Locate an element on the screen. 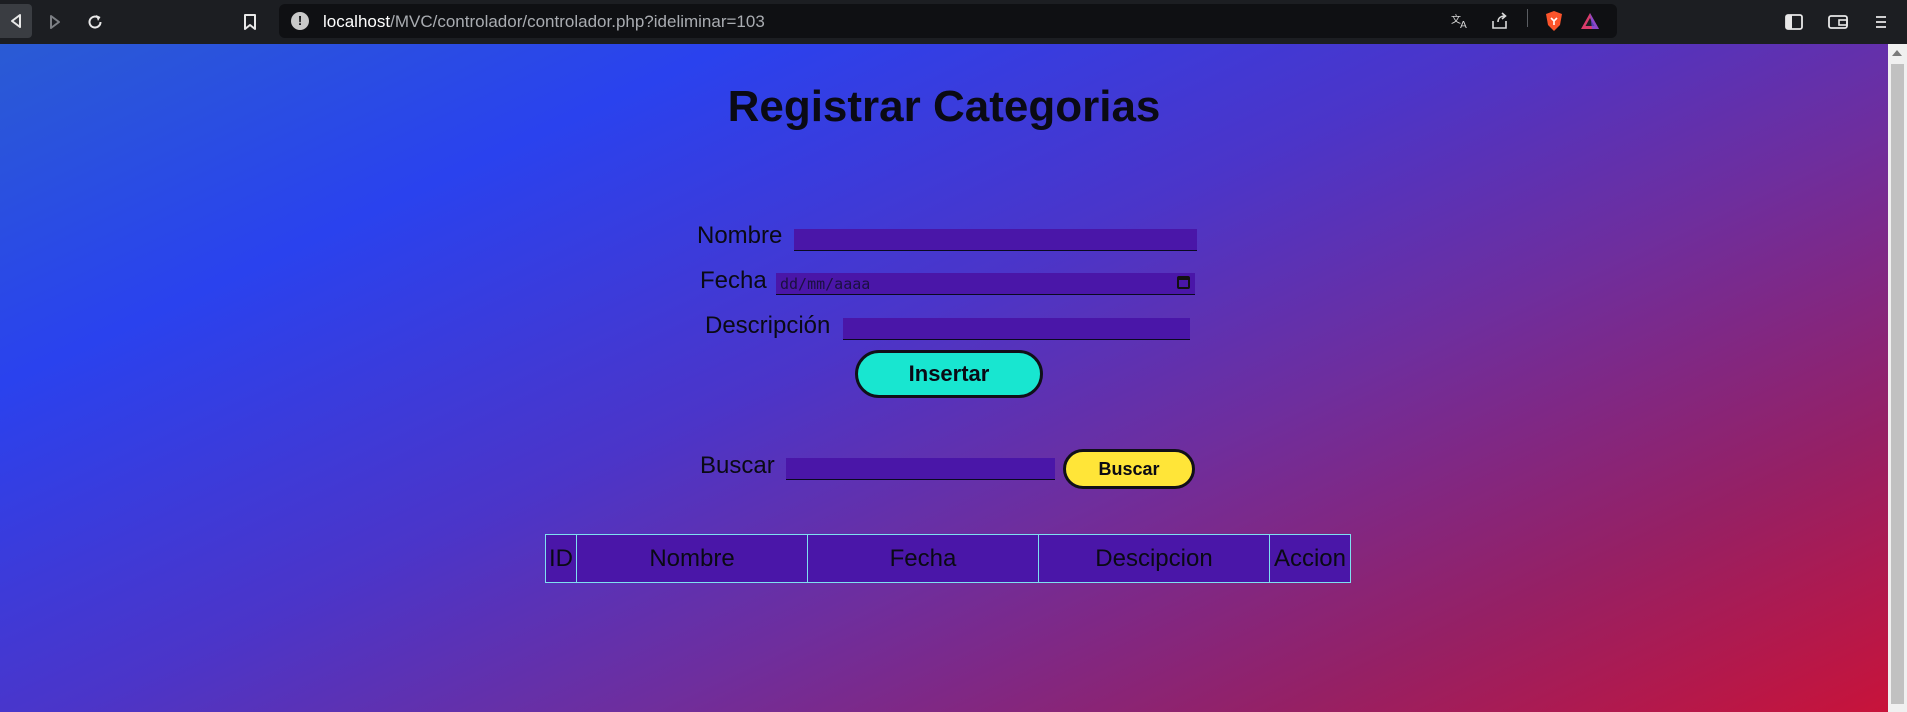  column-header-descipcion: Descipcion is located at coordinates (1154, 558).